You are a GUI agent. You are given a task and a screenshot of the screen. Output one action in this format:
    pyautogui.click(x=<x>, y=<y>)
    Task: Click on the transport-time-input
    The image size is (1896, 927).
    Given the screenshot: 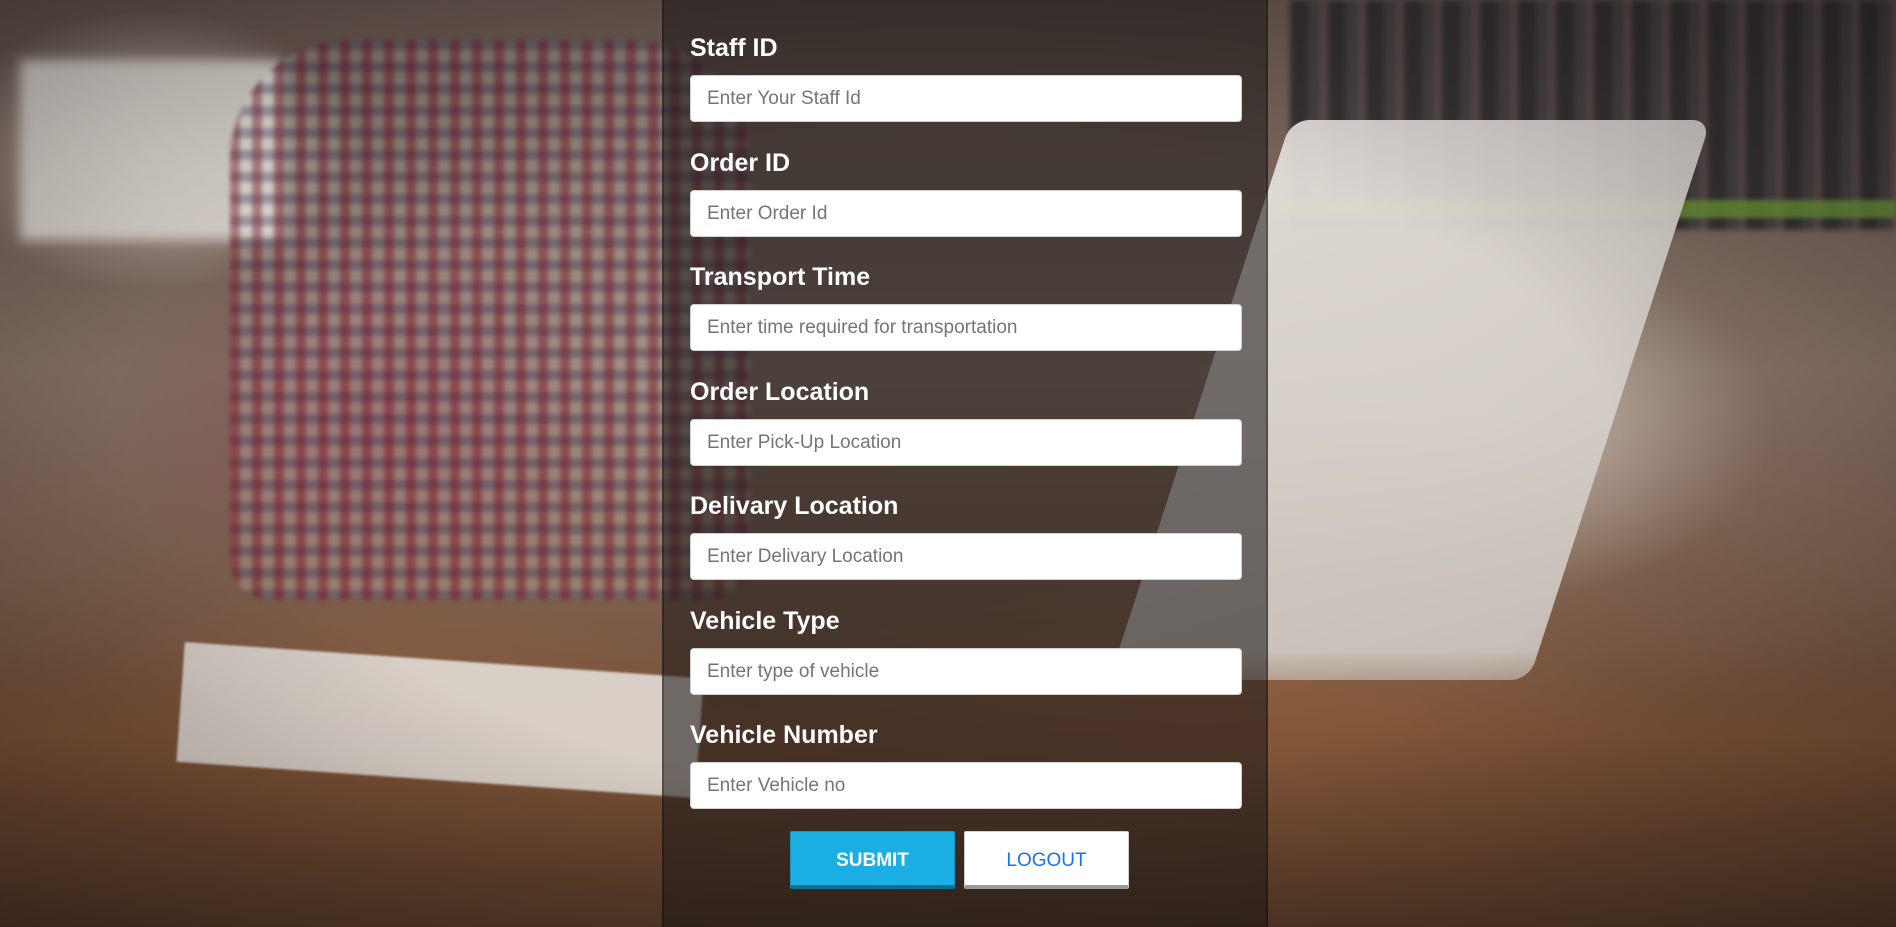 What is the action you would take?
    pyautogui.click(x=966, y=327)
    